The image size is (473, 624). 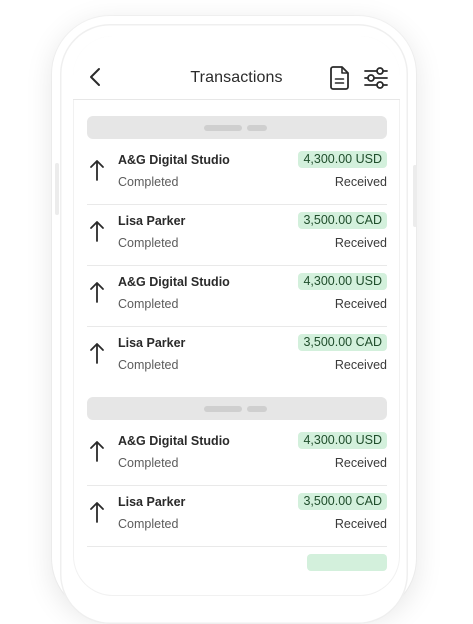 I want to click on sliders-icon, so click(x=376, y=78).